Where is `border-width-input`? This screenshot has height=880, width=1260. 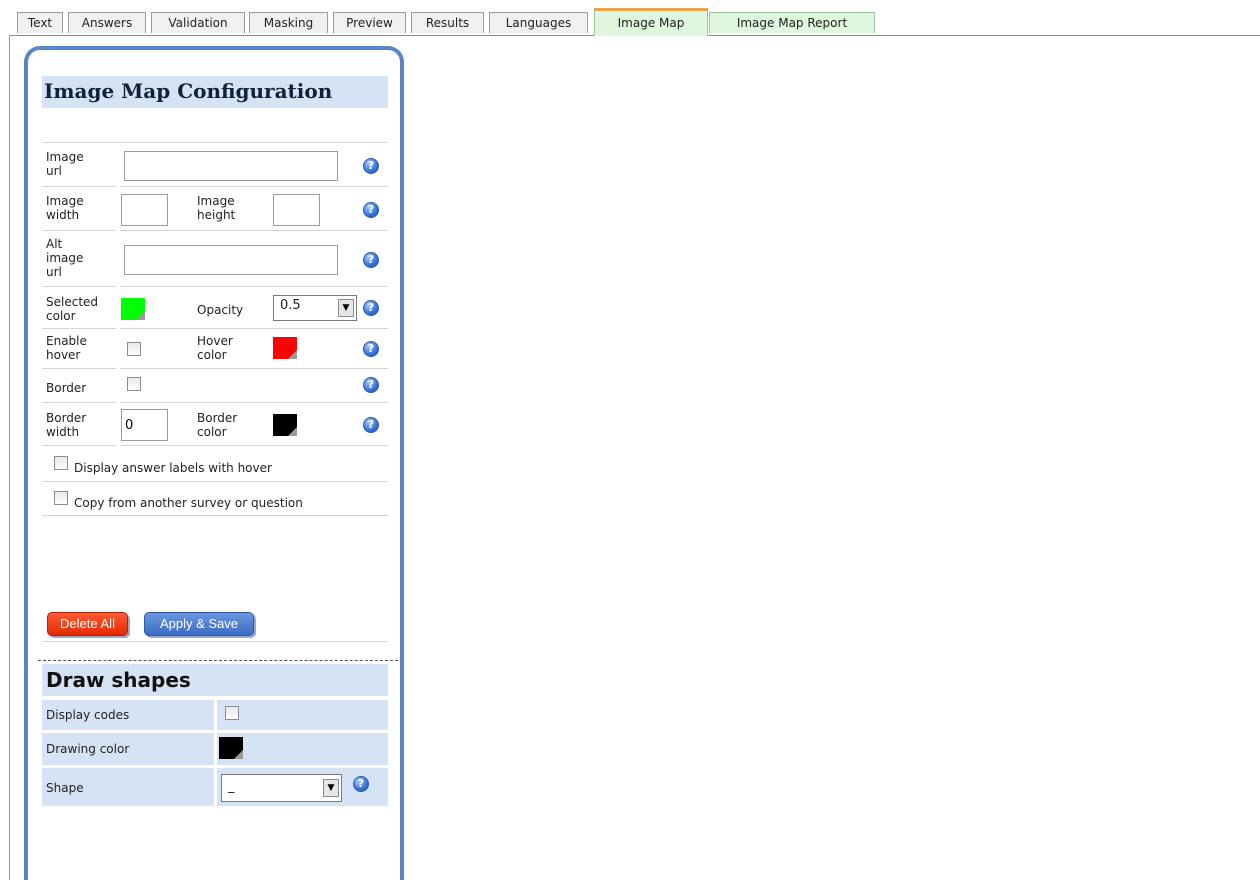 border-width-input is located at coordinates (144, 425).